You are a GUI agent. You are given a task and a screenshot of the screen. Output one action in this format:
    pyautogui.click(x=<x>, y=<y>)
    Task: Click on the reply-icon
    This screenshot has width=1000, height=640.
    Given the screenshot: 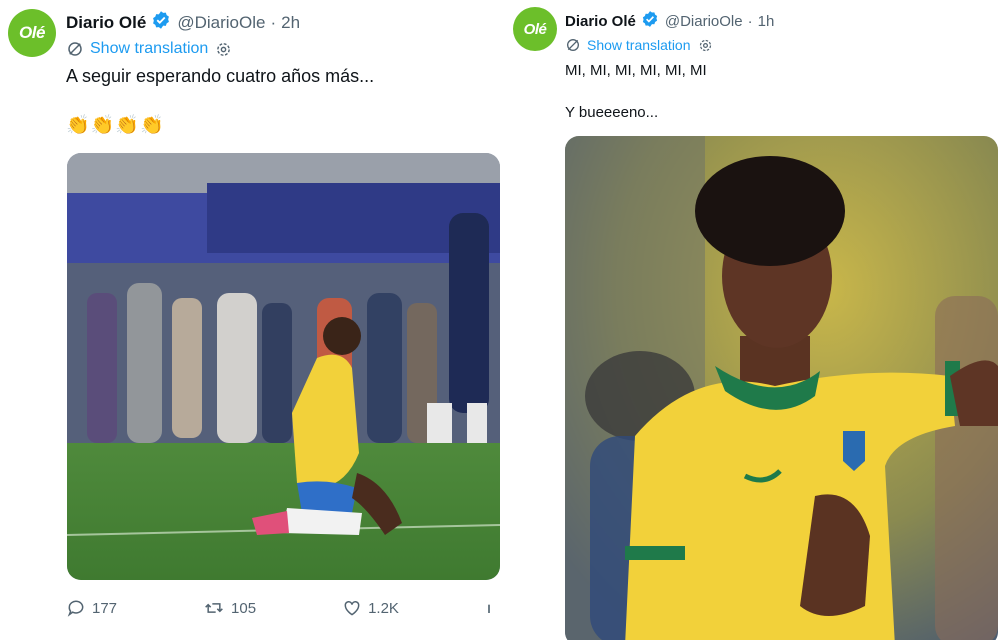 What is the action you would take?
    pyautogui.click(x=75, y=608)
    